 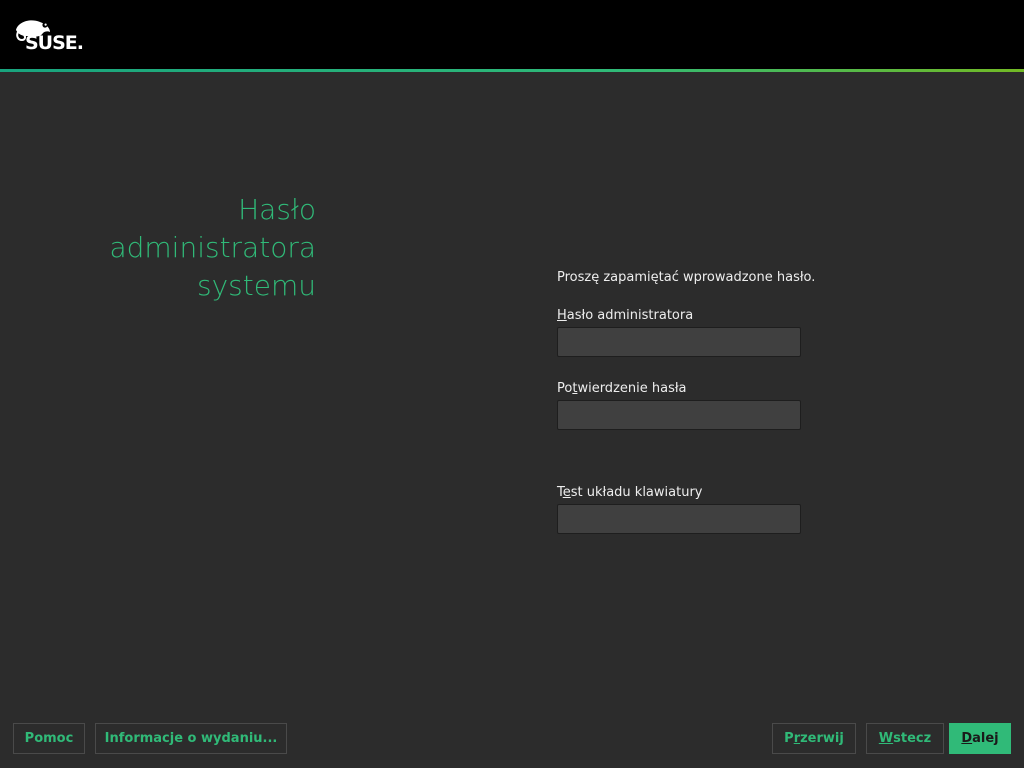 What do you see at coordinates (912, 738) in the screenshot?
I see `back-label-text: stecz` at bounding box center [912, 738].